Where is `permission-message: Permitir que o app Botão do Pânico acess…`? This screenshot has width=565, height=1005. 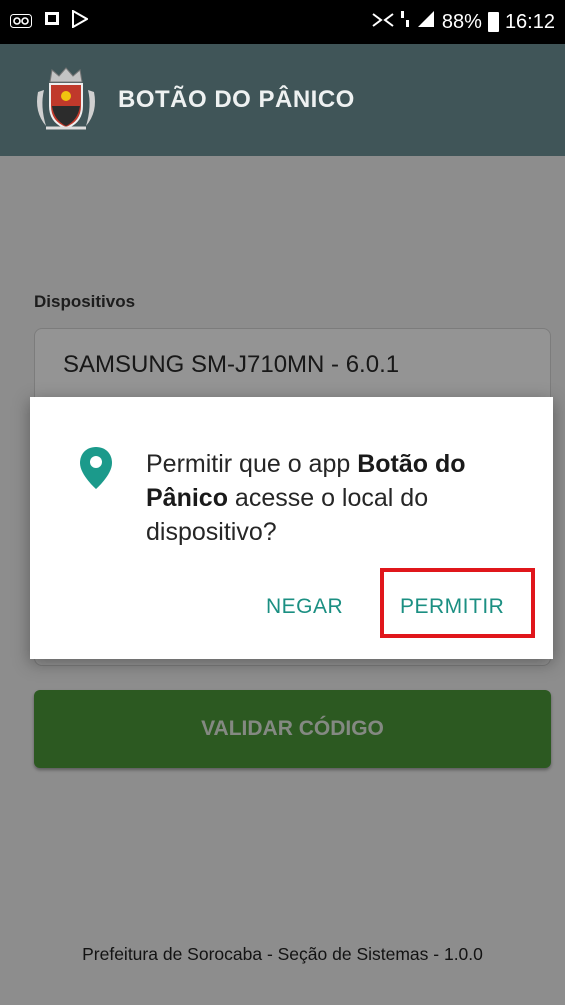 permission-message: Permitir que o app Botão do Pânico acess… is located at coordinates (336, 498).